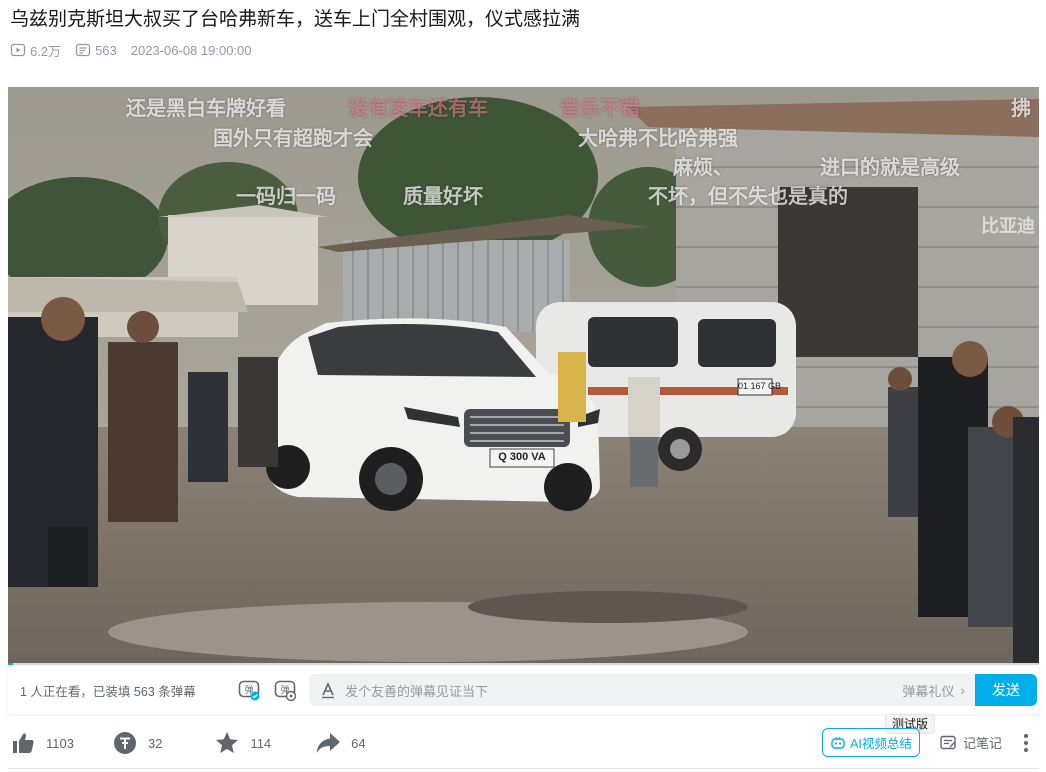 This screenshot has width=1046, height=772. What do you see at coordinates (443, 197) in the screenshot?
I see `danmaku-item: 质量好坏` at bounding box center [443, 197].